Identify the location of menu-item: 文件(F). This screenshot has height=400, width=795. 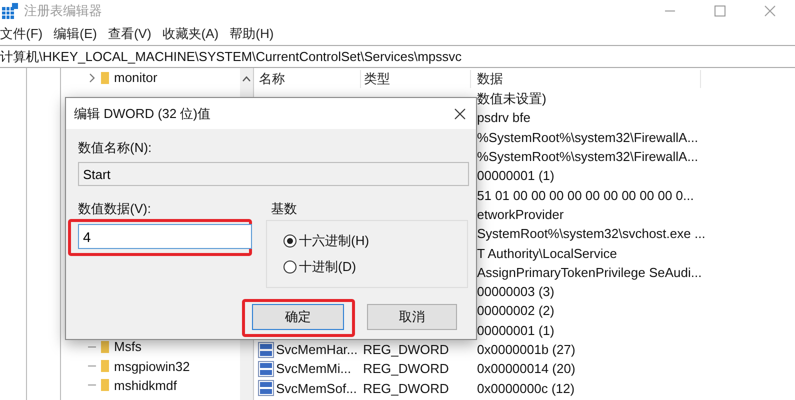
(21, 33).